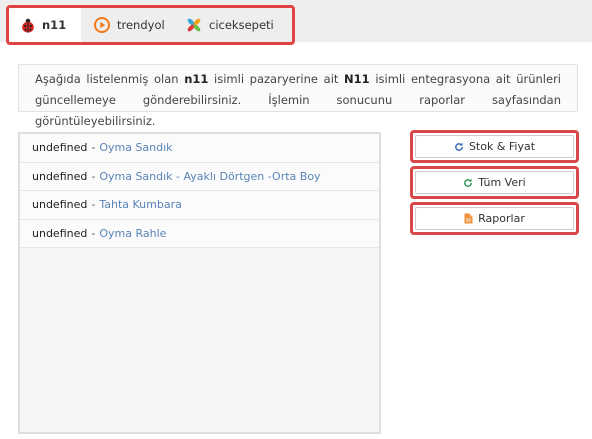  Describe the element at coordinates (468, 218) in the screenshot. I see `file-icon` at that location.